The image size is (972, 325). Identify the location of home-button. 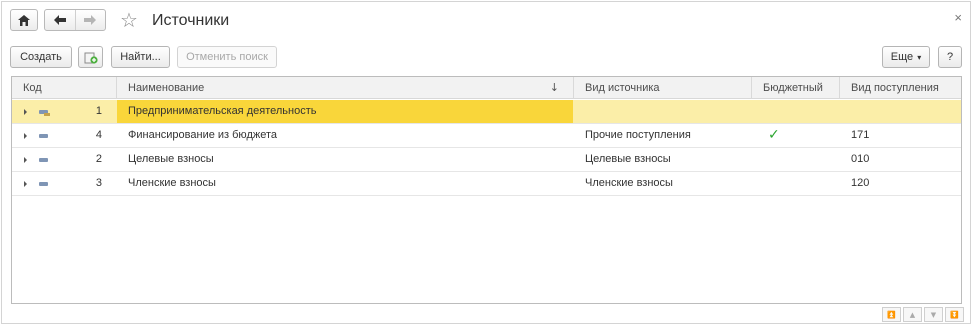
(24, 20).